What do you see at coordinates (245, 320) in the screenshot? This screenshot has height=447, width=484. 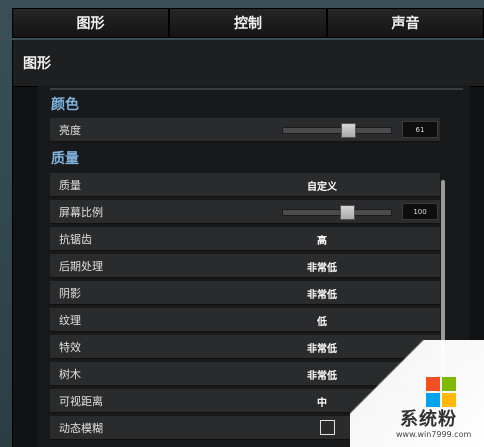 I see `setting-row-textures: 纹理 低` at bounding box center [245, 320].